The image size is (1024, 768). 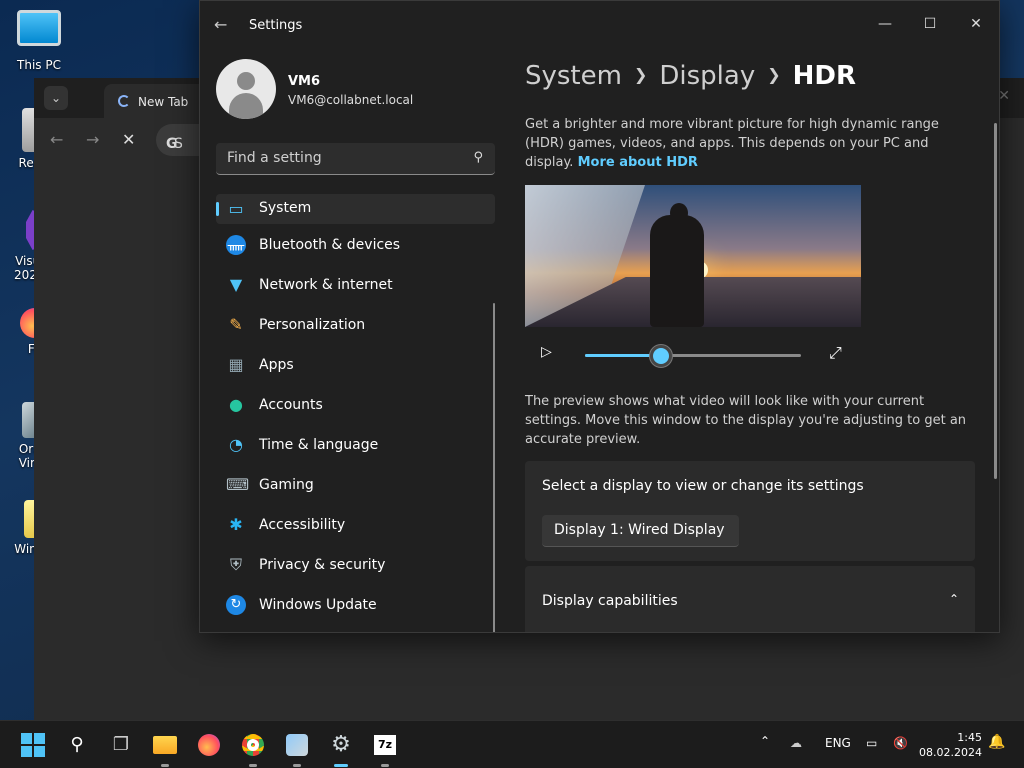 I want to click on gamepad-icon: ⌨, so click(x=238, y=484).